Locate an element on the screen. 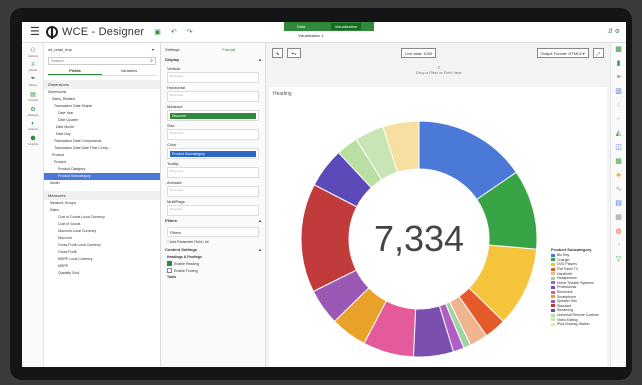 This screenshot has width=642, height=385. legend-swatch is located at coordinates (553, 287).